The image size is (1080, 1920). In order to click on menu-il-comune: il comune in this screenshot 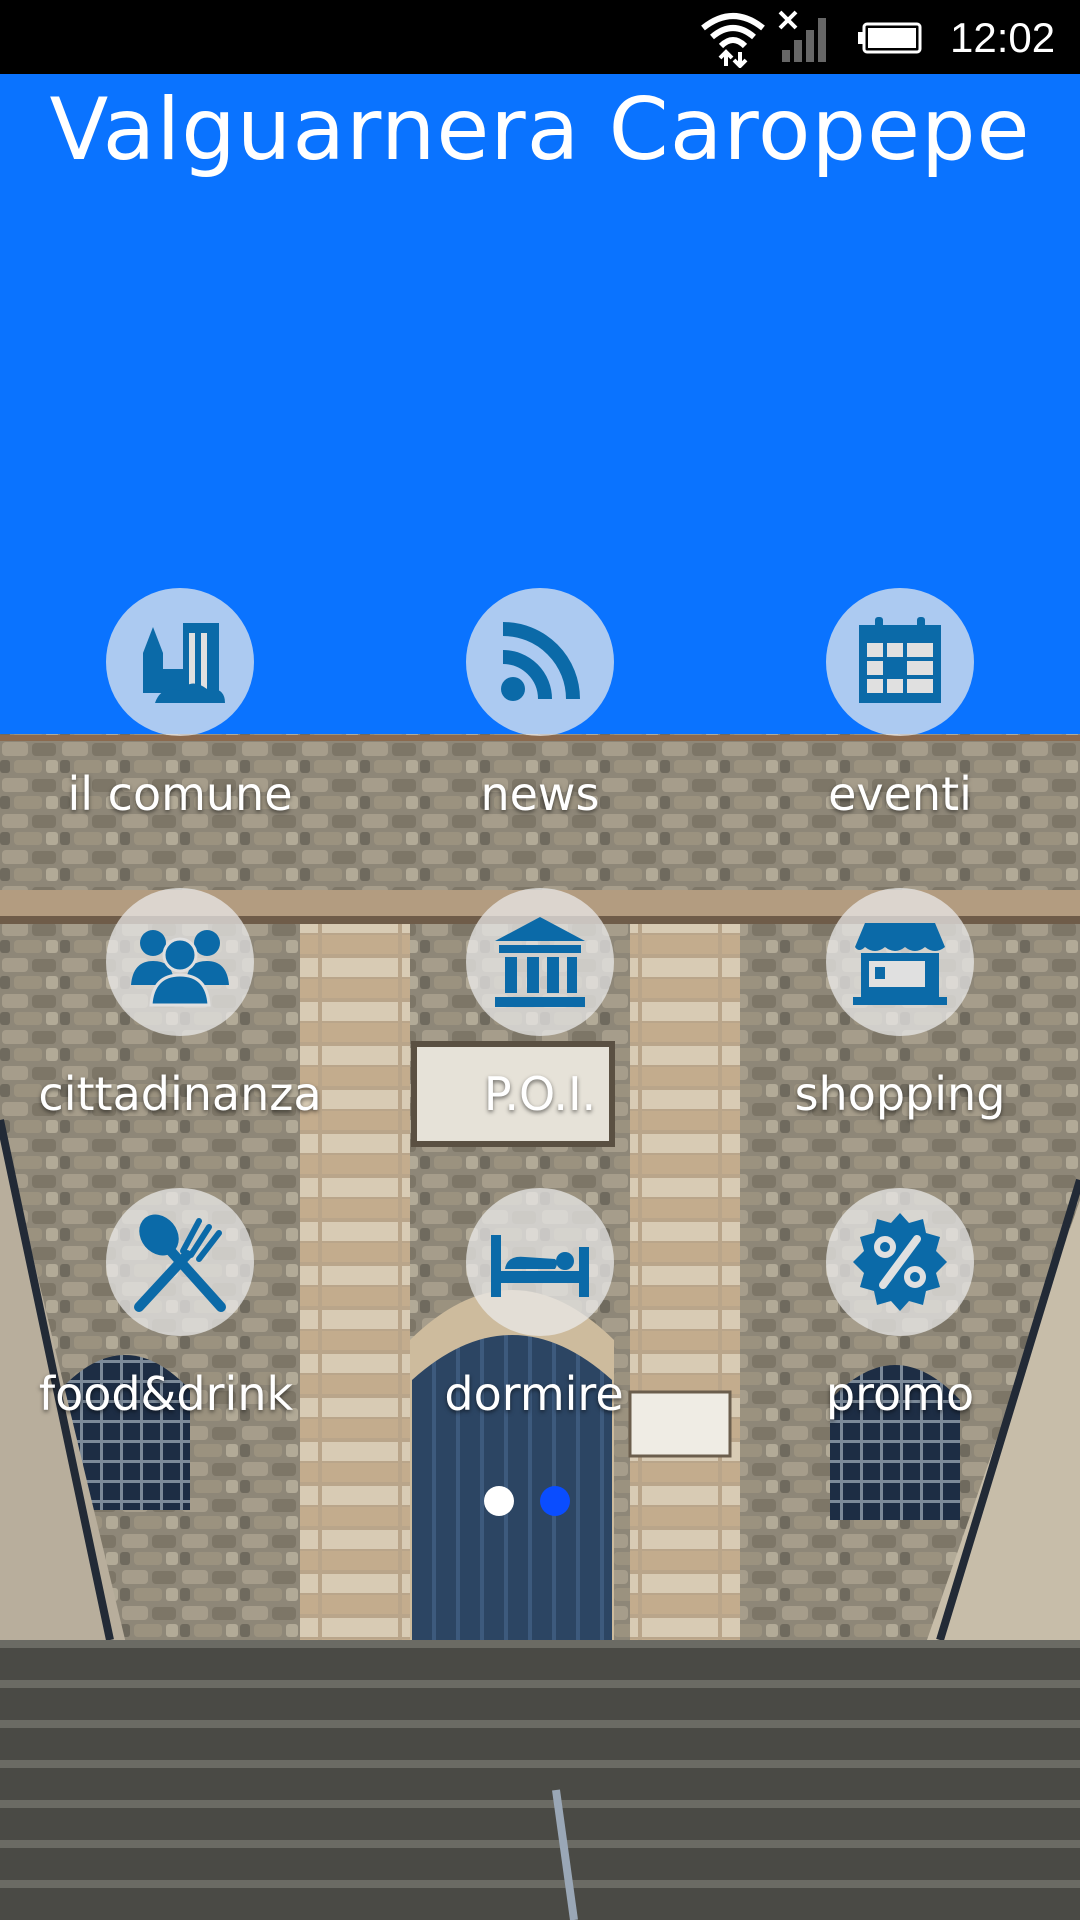, I will do `click(180, 704)`.